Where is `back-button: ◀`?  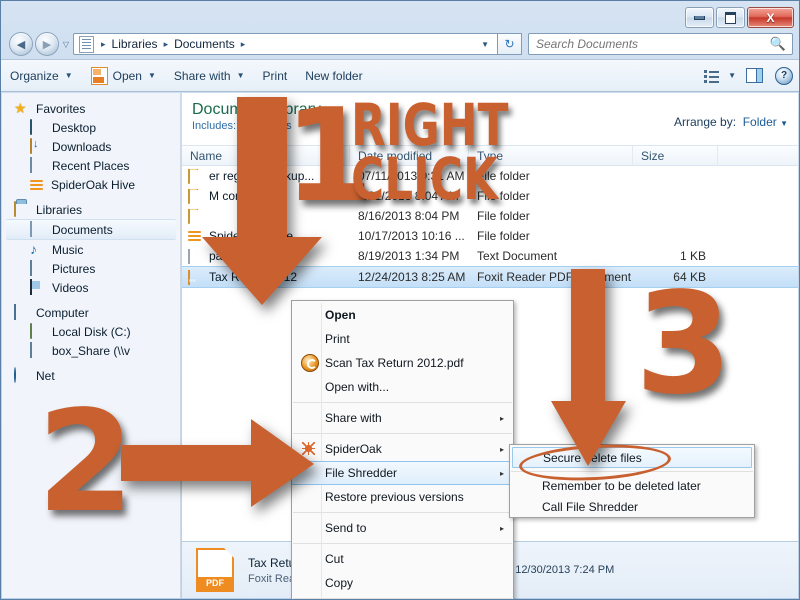 back-button: ◀ is located at coordinates (21, 44).